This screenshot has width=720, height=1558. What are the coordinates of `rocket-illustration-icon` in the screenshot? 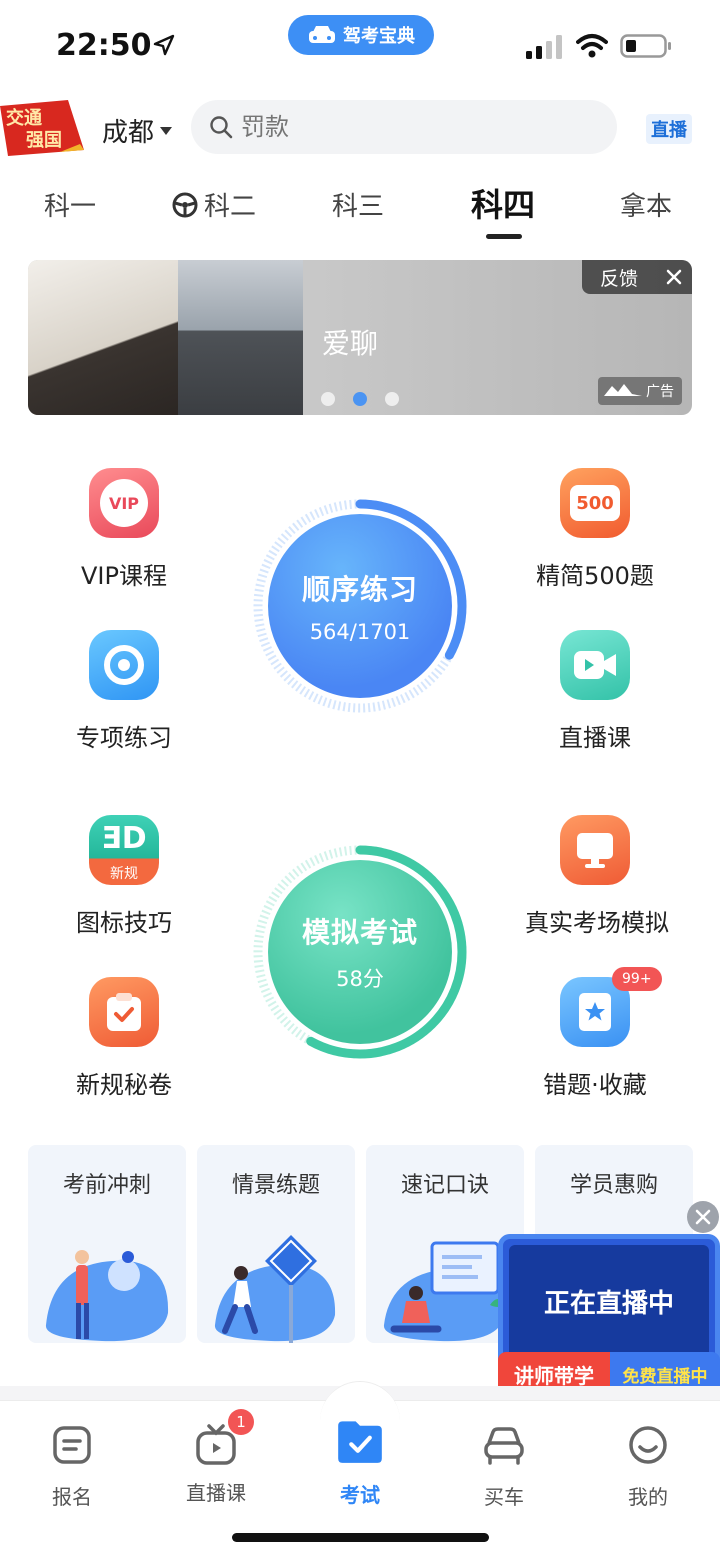 It's located at (107, 1296).